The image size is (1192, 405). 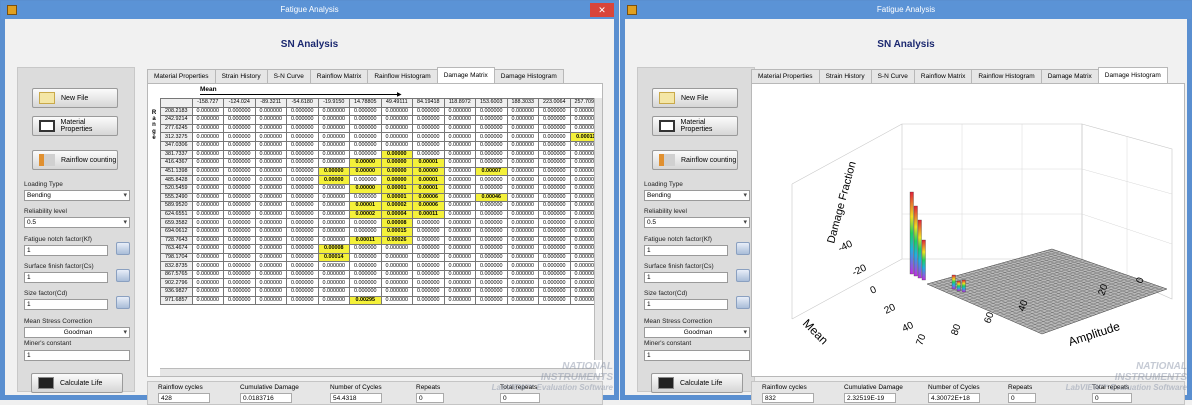 What do you see at coordinates (396, 206) in the screenshot?
I see `matrix-cell: 0.00002` at bounding box center [396, 206].